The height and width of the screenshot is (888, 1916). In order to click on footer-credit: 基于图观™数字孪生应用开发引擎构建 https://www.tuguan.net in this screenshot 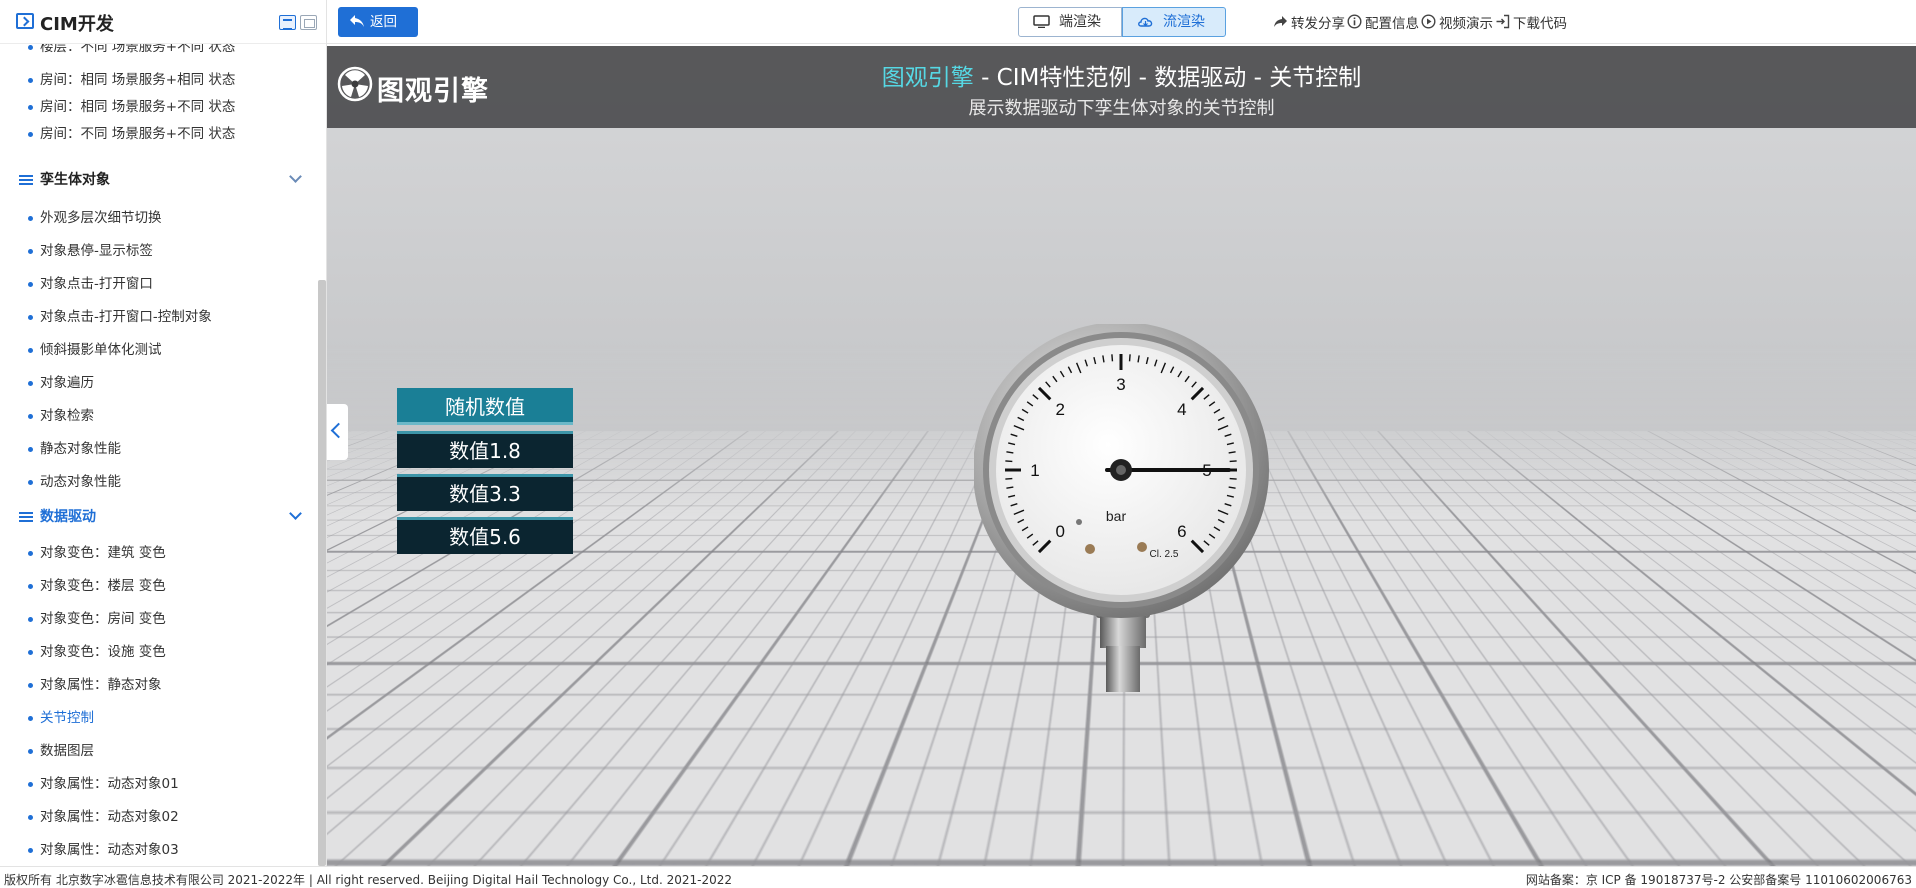, I will do `click(522, 855)`.